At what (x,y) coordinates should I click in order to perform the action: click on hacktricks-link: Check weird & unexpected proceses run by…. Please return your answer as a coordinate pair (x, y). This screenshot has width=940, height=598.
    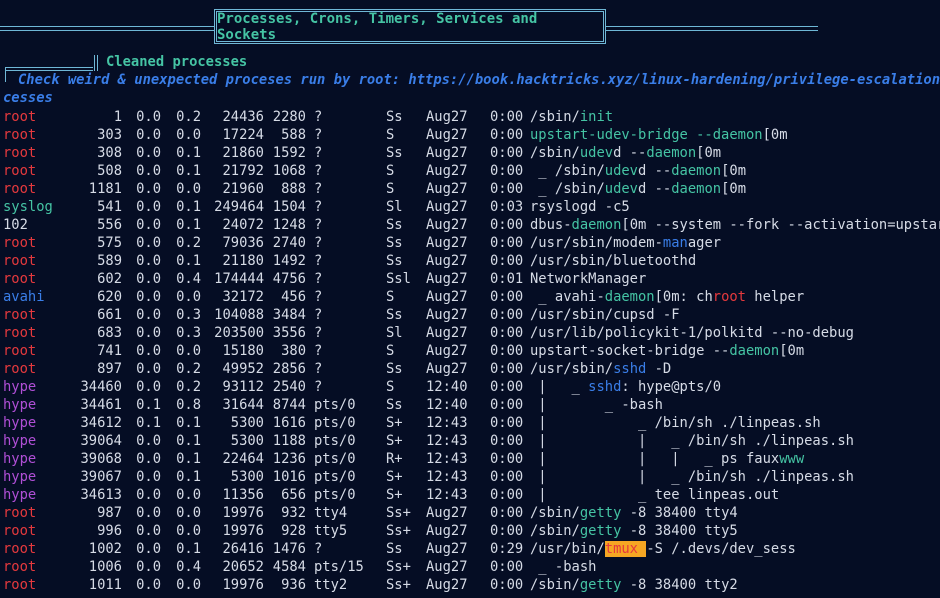
    Looking at the image, I should click on (479, 80).